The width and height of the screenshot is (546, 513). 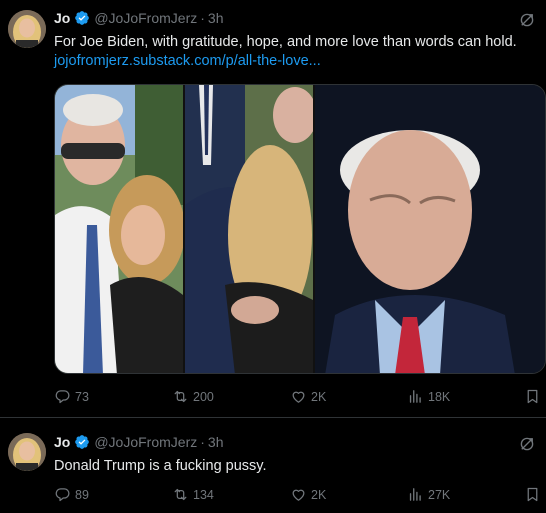 I want to click on photo-2-image, so click(x=249, y=229).